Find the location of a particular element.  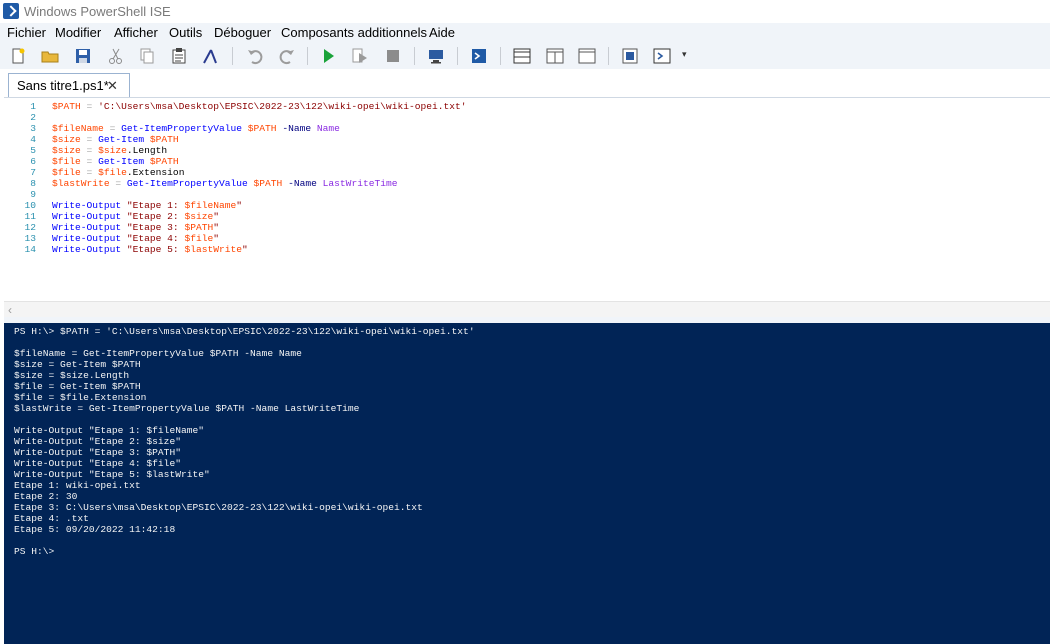

code-token: LastWriteTime is located at coordinates (360, 183).